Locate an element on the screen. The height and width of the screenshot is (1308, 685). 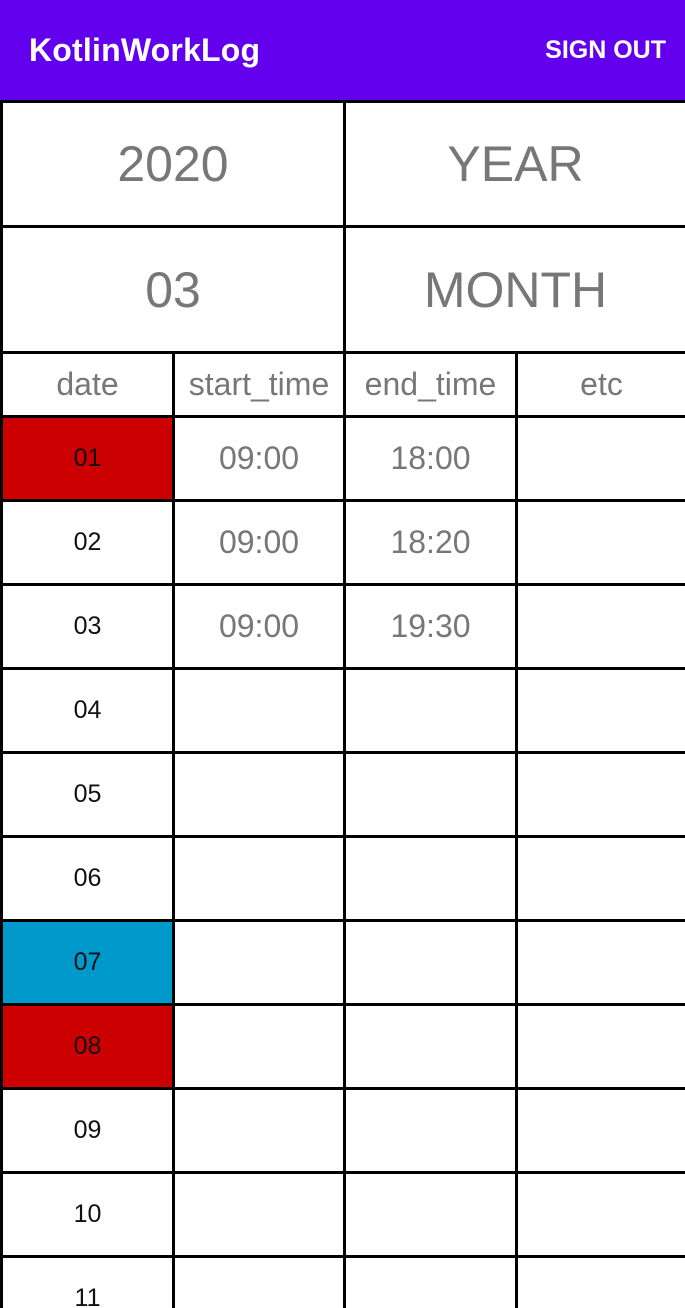
column-header-end-time: end_time is located at coordinates (430, 384).